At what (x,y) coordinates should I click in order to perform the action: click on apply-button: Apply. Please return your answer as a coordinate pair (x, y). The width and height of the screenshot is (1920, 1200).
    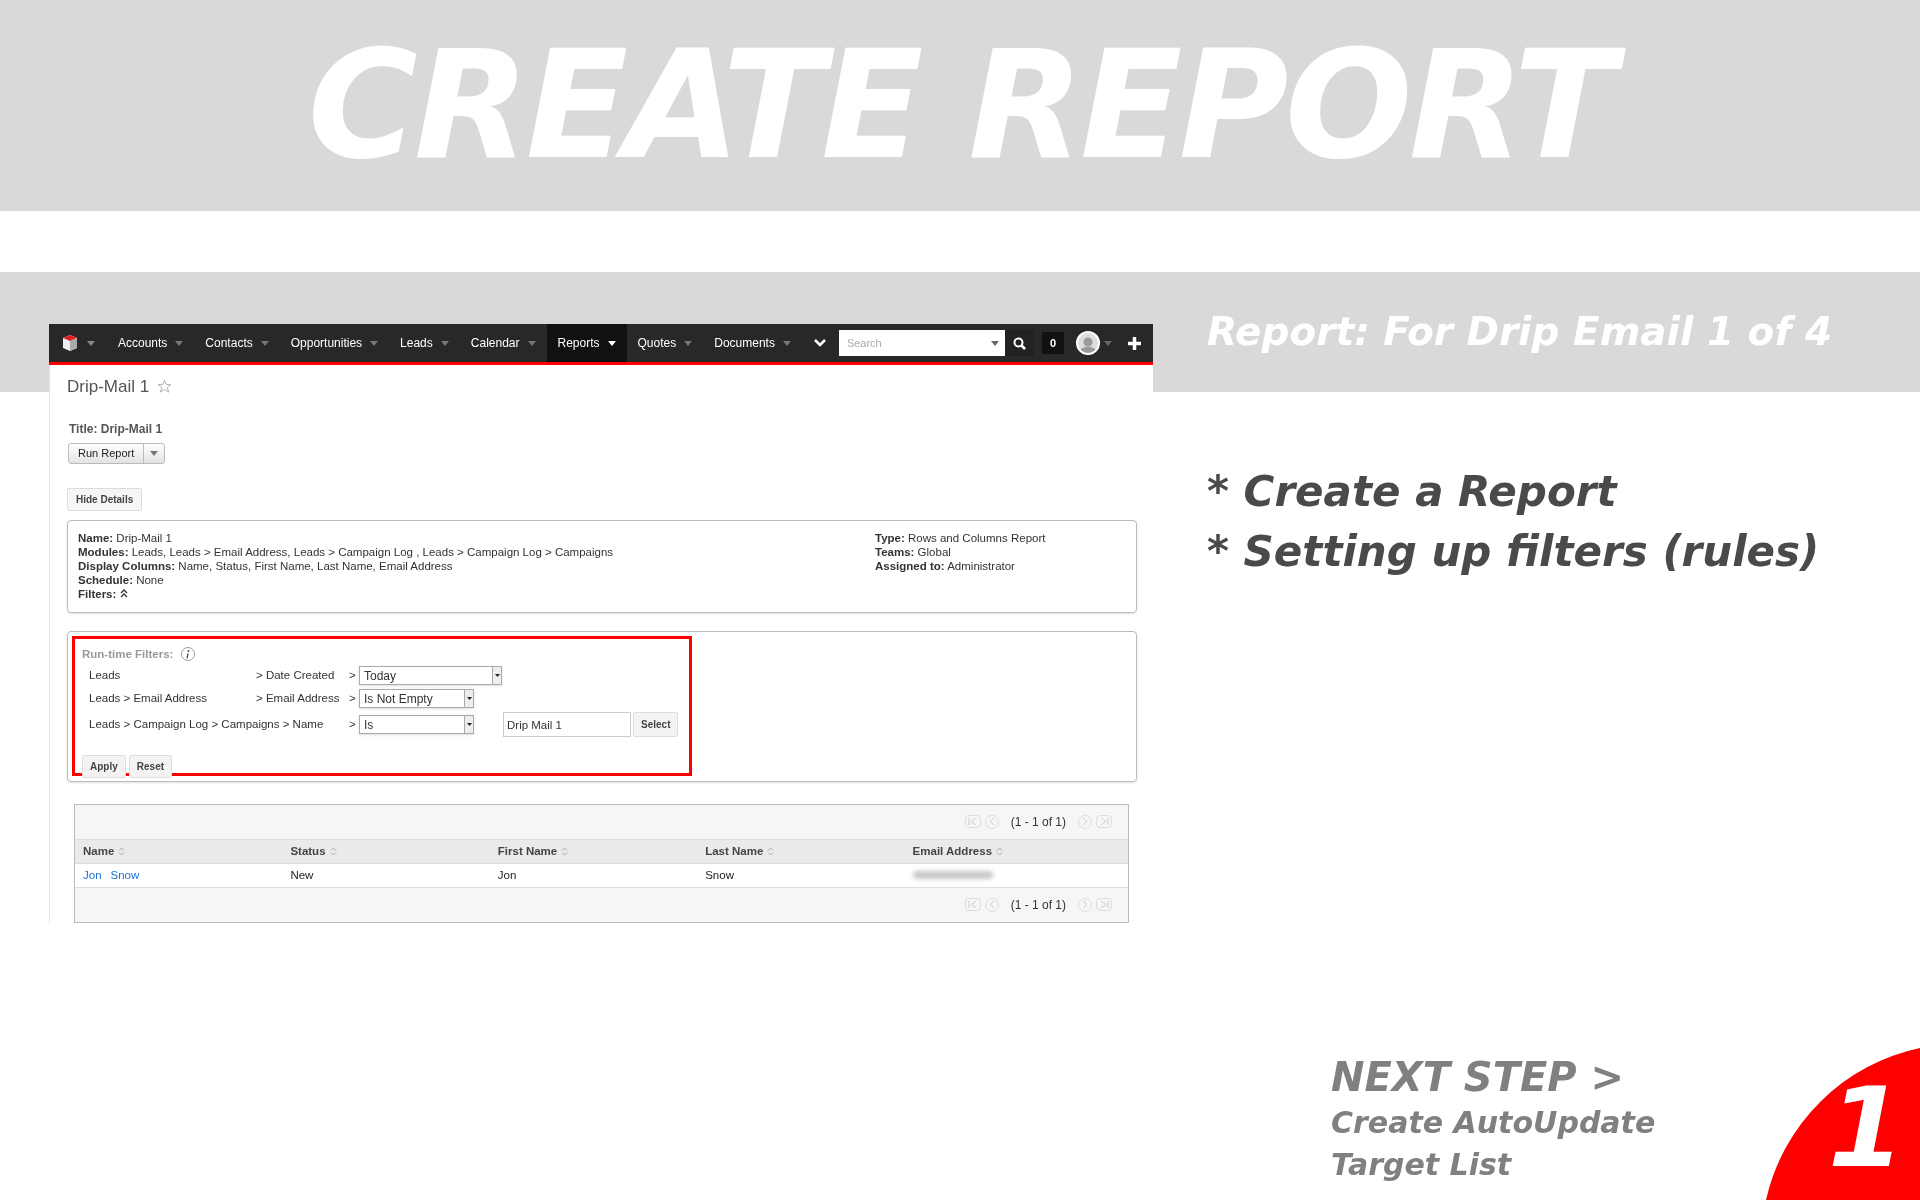
    Looking at the image, I should click on (104, 766).